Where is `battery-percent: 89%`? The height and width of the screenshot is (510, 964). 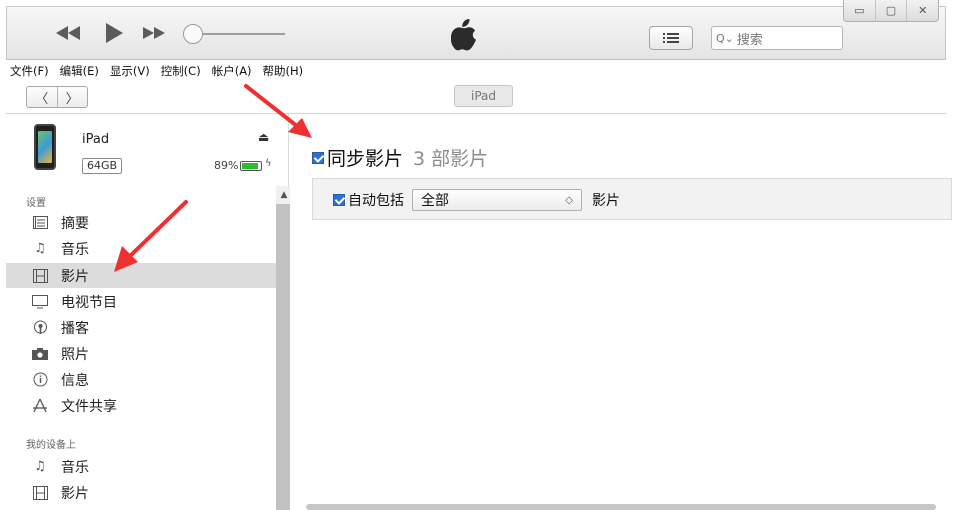 battery-percent: 89% is located at coordinates (226, 165).